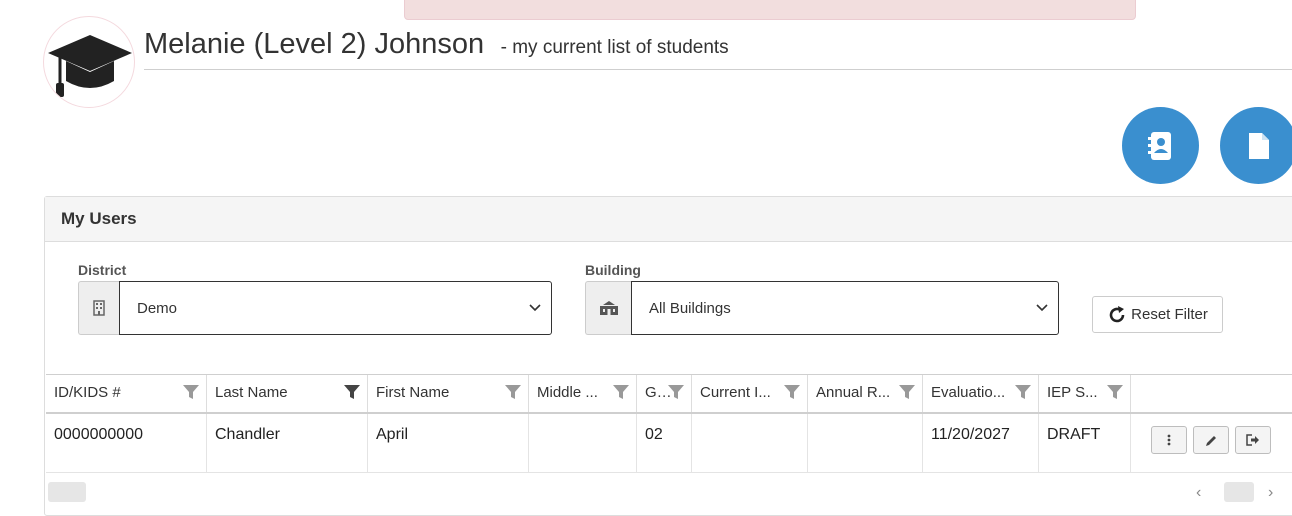 The width and height of the screenshot is (1292, 516). Describe the element at coordinates (287, 393) in the screenshot. I see `column-header-last-name: Last Name` at that location.